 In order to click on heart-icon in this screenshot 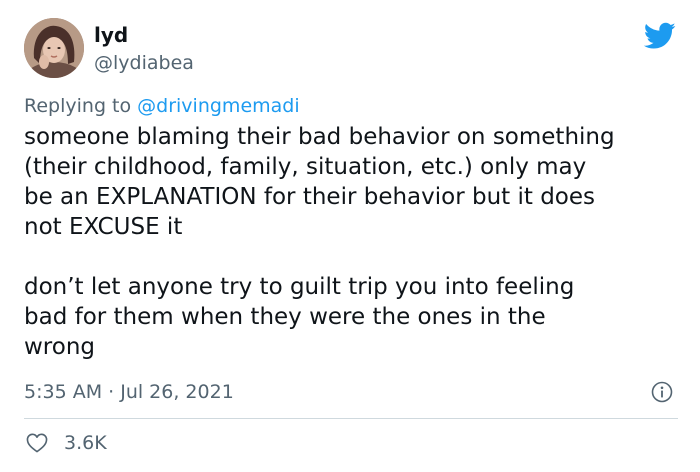, I will do `click(37, 443)`.